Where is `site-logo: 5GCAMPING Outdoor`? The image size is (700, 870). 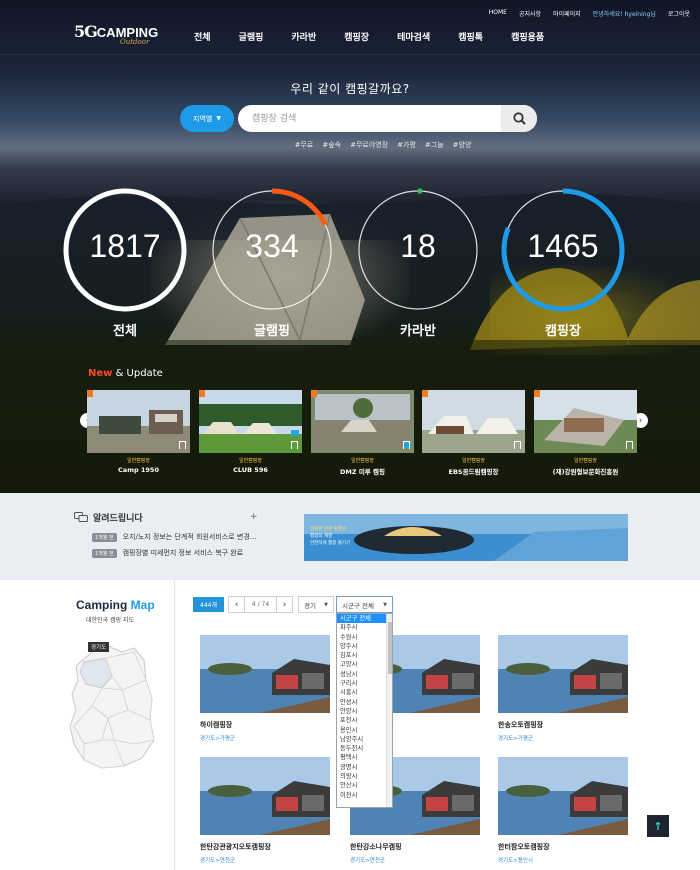 site-logo: 5GCAMPING Outdoor is located at coordinates (116, 34).